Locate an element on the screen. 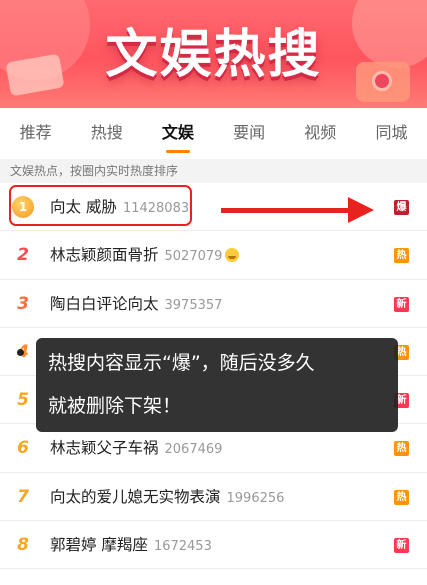 This screenshot has width=427, height=585. list-item-rank: 8 is located at coordinates (23, 545).